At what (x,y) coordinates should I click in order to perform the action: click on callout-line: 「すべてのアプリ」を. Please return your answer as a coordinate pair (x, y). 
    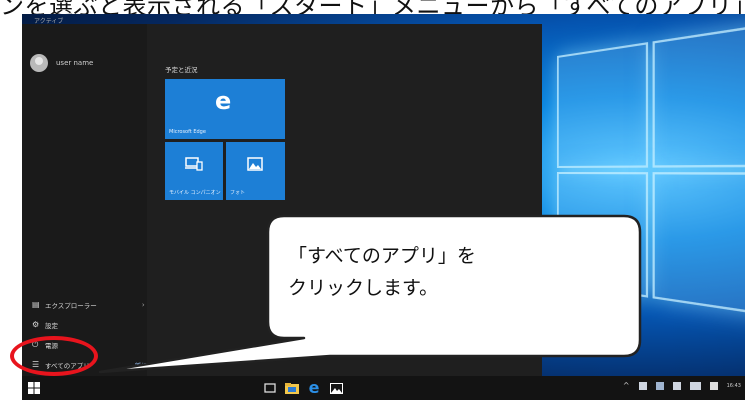
    Looking at the image, I should click on (443, 256).